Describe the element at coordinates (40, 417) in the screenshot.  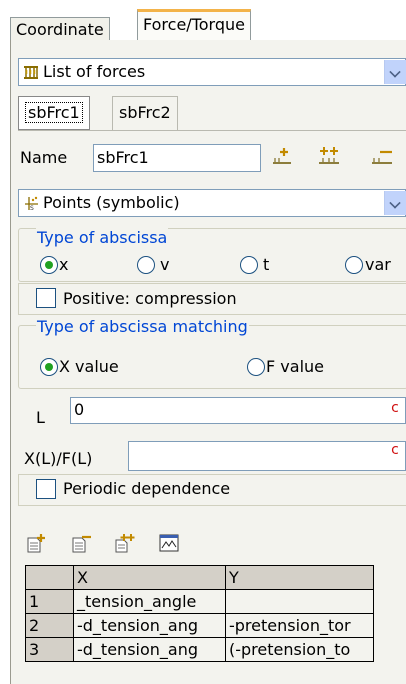
I see `l-label: L` at that location.